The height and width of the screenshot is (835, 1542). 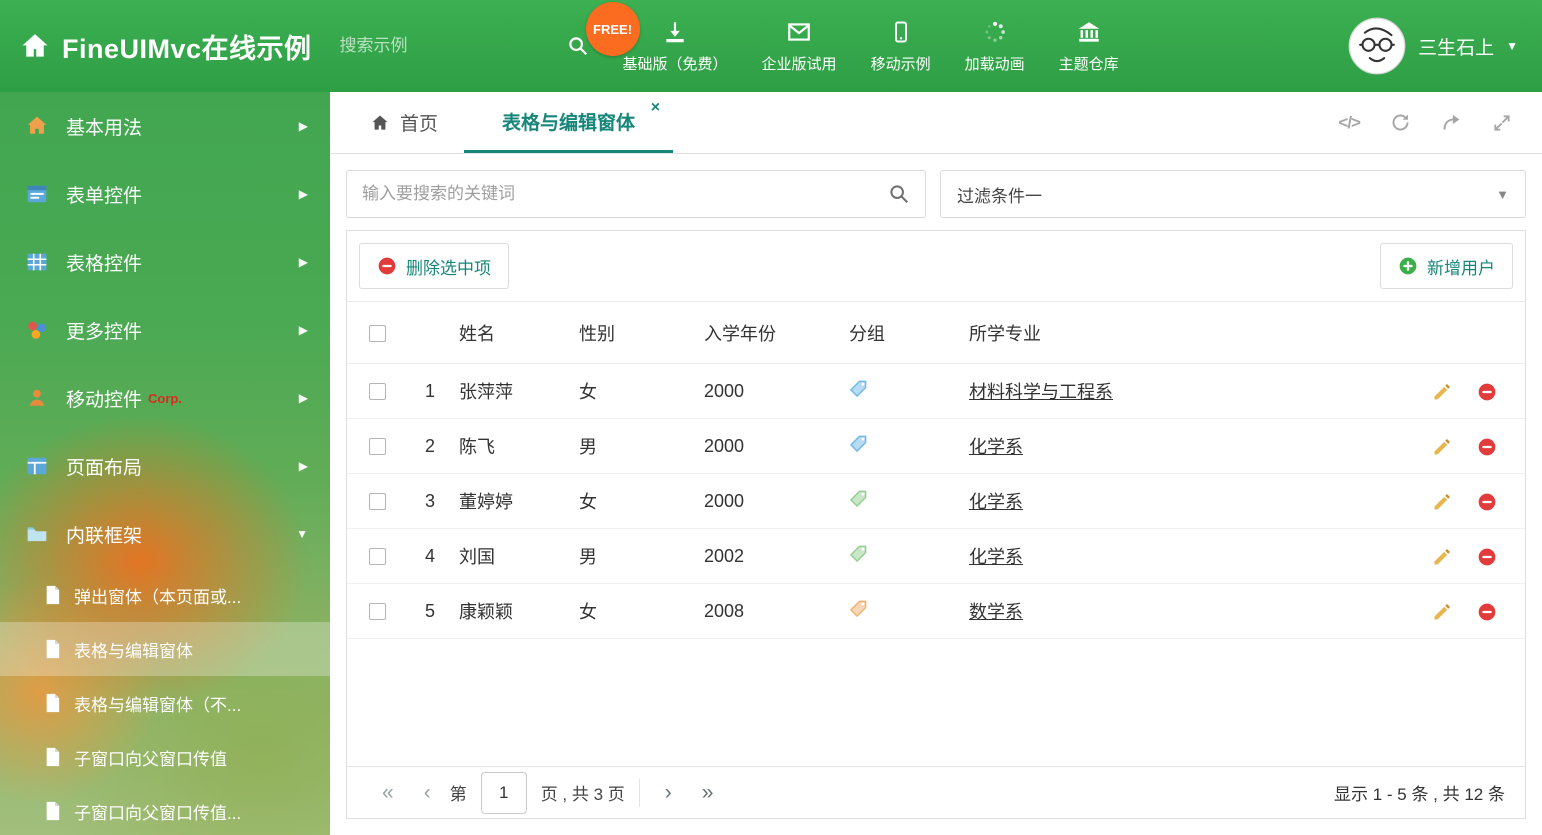 I want to click on sidebar-item-page-layout: 页面布局 ▶, so click(x=165, y=466).